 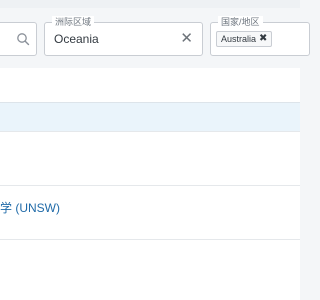 I want to click on university-link: 学 (UNSW), so click(x=30, y=207).